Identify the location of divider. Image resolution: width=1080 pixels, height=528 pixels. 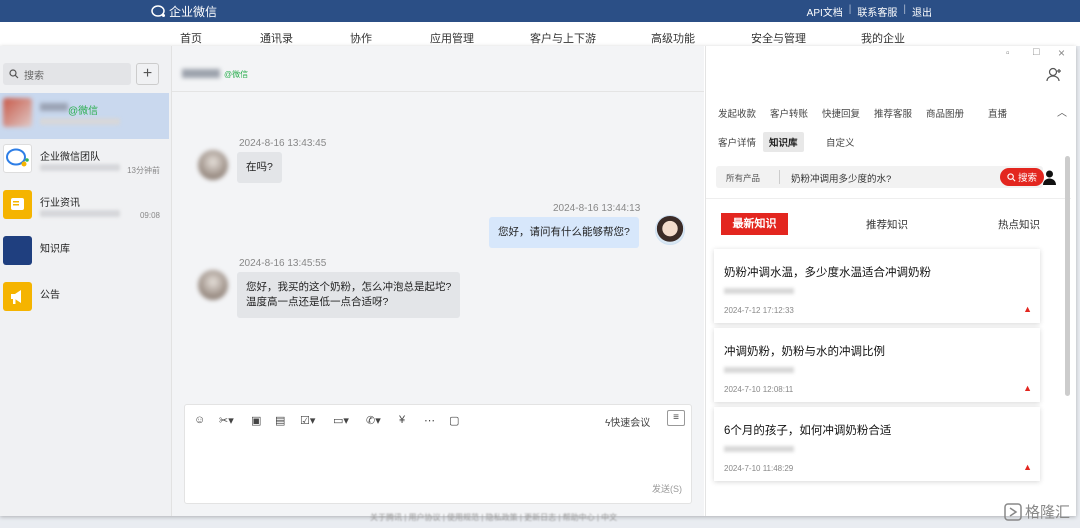
(888, 198).